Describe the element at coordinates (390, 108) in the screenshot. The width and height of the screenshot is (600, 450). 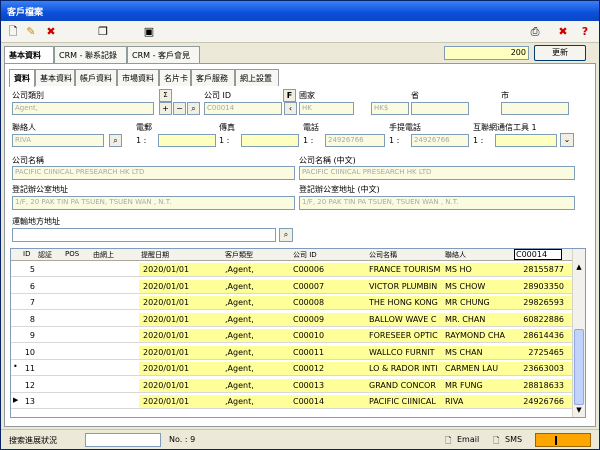
I see `currency-select: HK$` at that location.